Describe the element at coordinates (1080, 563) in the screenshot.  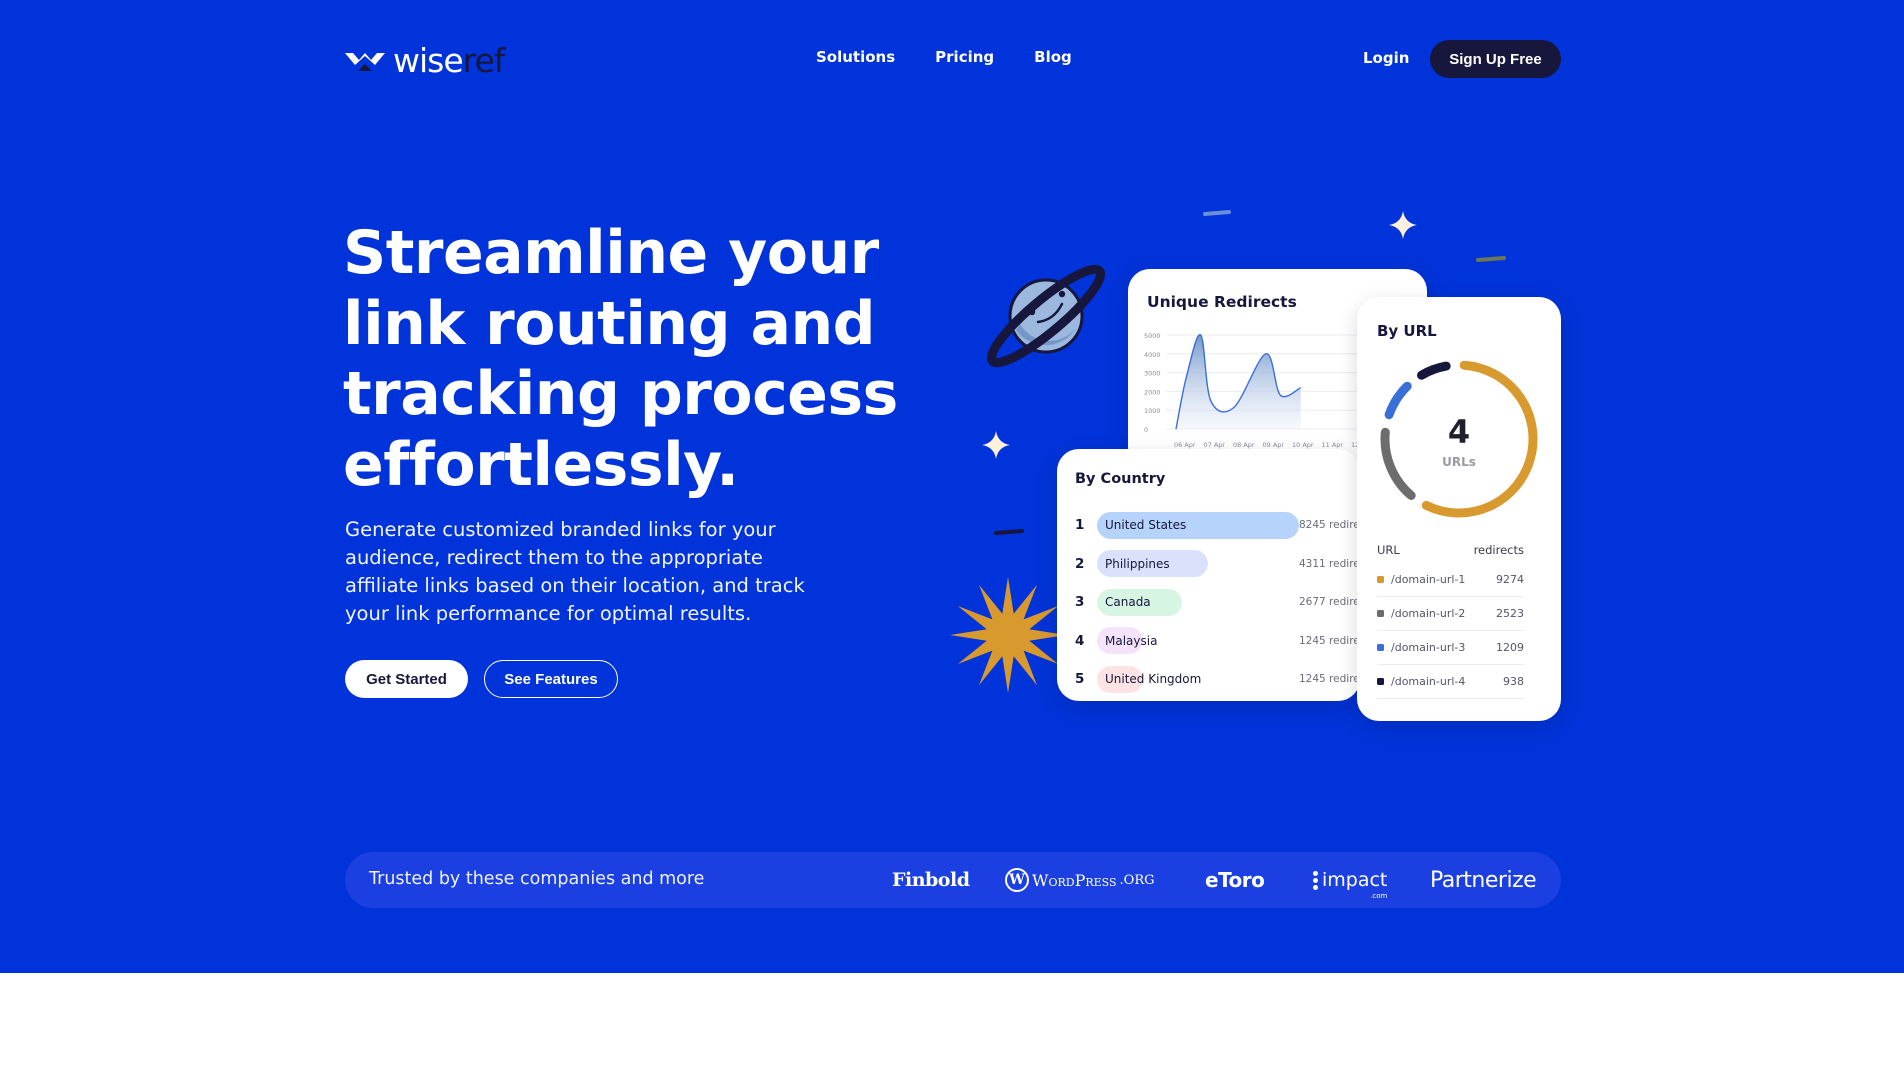
I see `country-rank: 2` at that location.